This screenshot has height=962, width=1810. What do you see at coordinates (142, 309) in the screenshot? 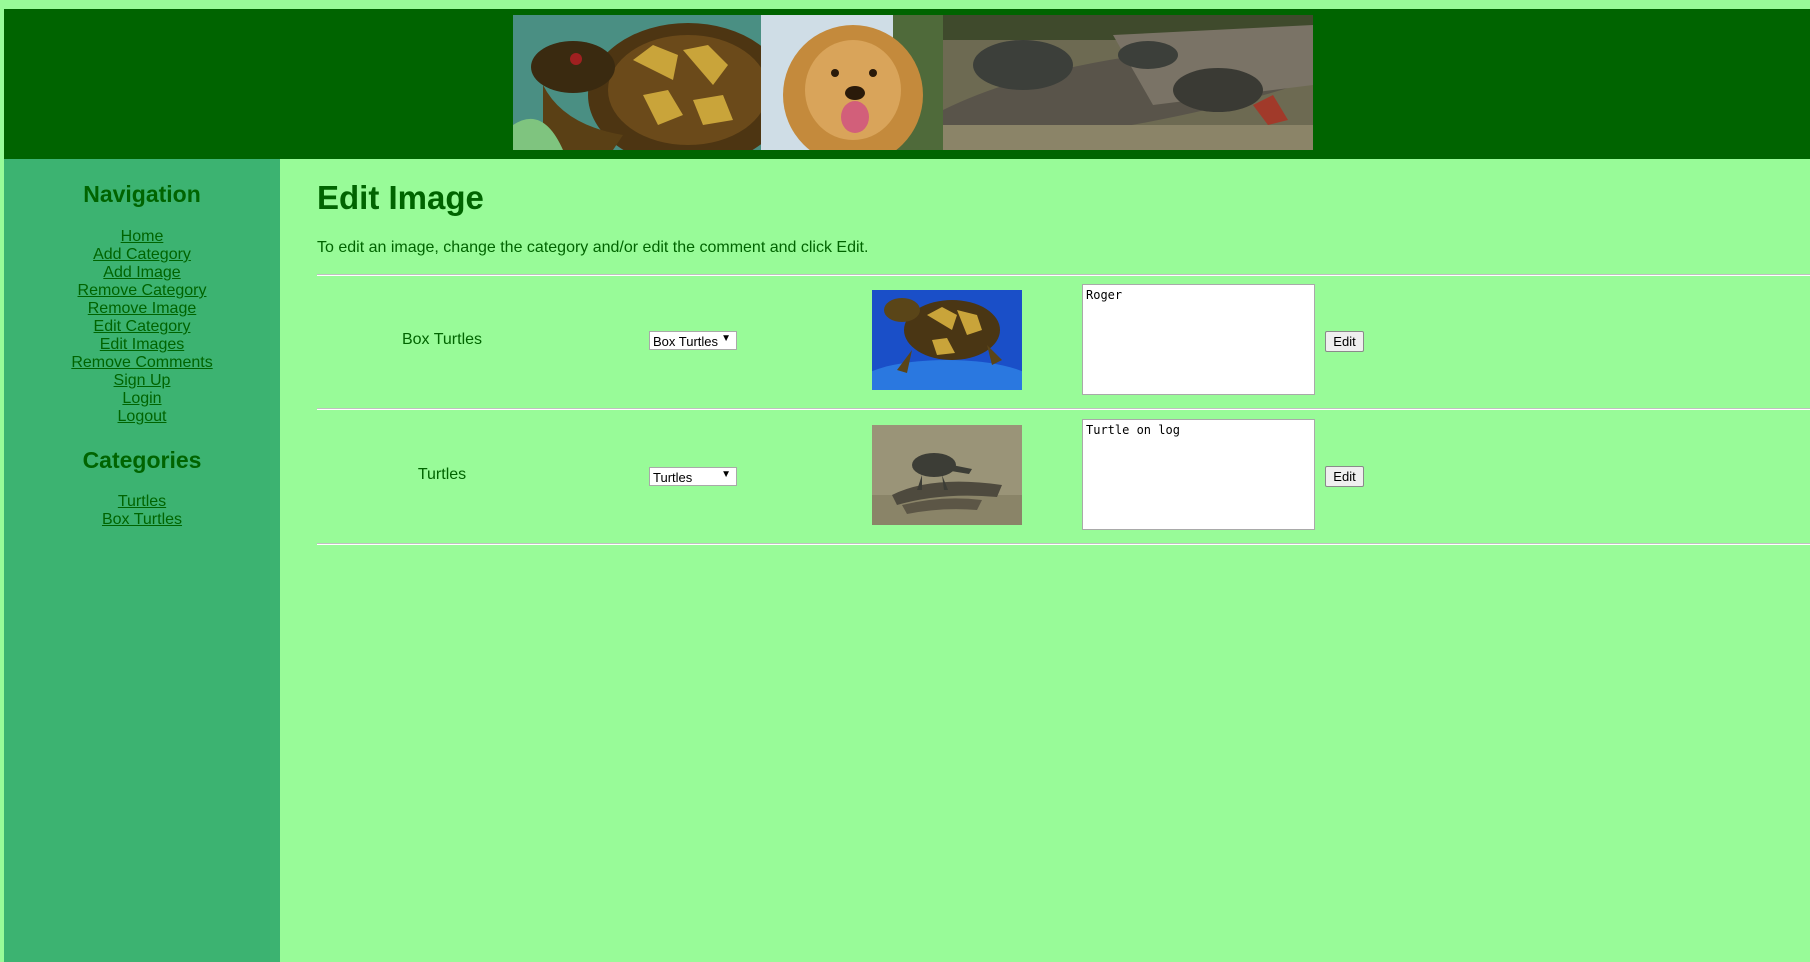
I see `nav-link-remove-image: Remove Image` at bounding box center [142, 309].